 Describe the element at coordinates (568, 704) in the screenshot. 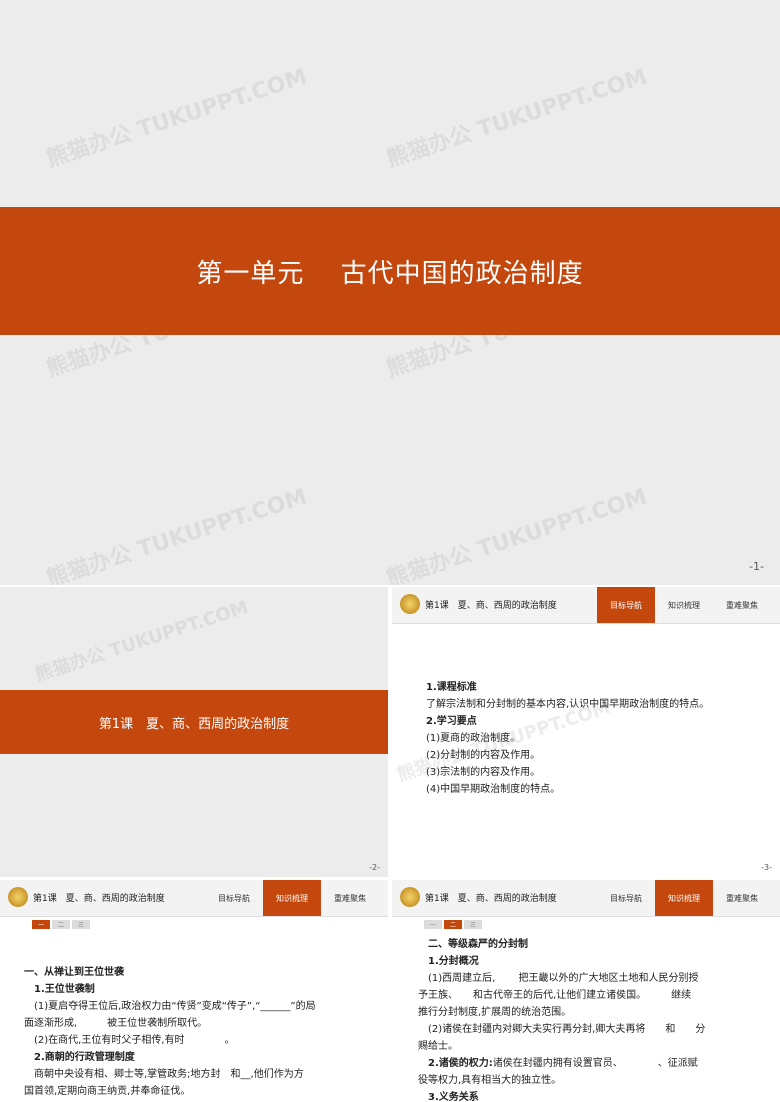

I see `paragraph: 了解宗法制和分封制的基本内容,认识中国早期政治制度的特点。` at that location.